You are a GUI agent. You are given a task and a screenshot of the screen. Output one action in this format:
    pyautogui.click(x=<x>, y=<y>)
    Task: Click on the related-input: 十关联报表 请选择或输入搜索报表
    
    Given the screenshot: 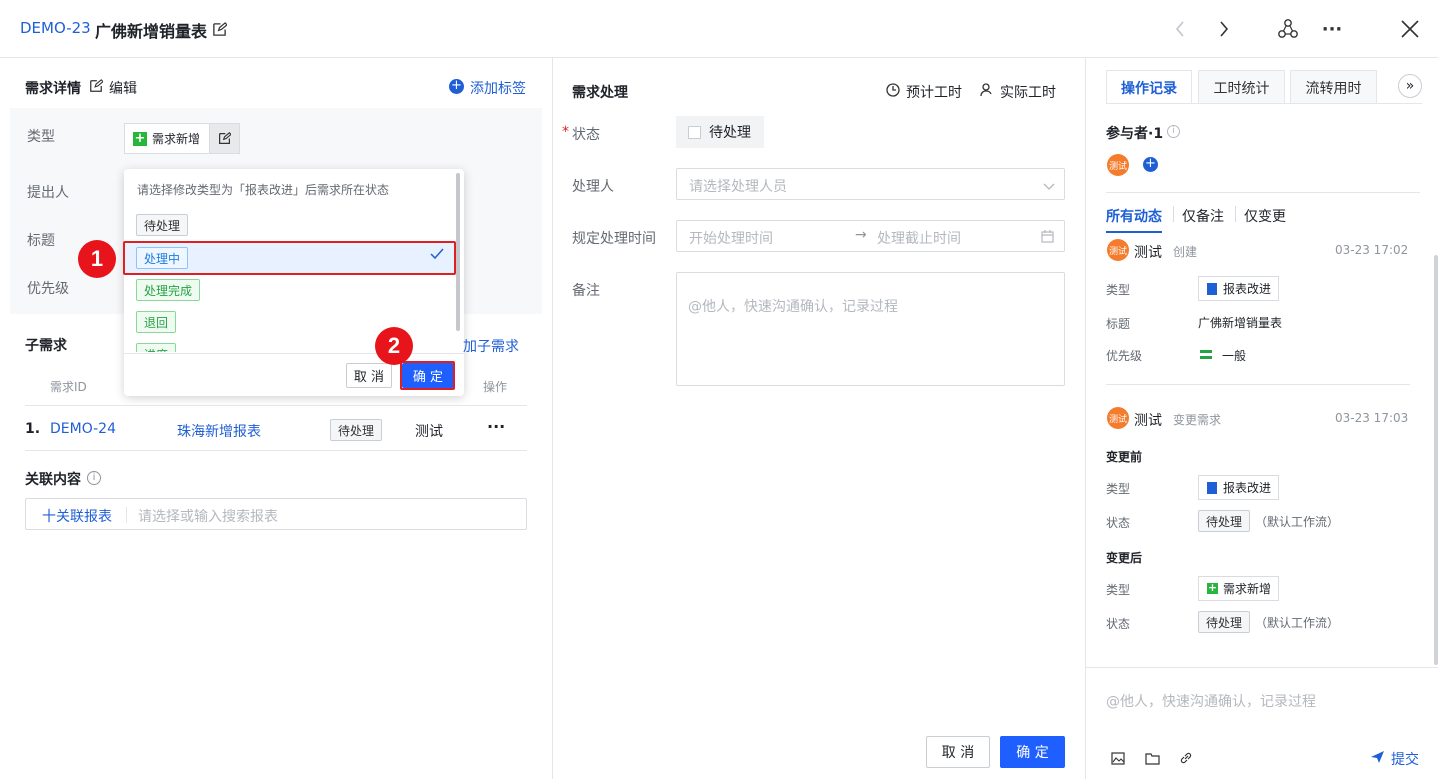 What is the action you would take?
    pyautogui.click(x=276, y=514)
    